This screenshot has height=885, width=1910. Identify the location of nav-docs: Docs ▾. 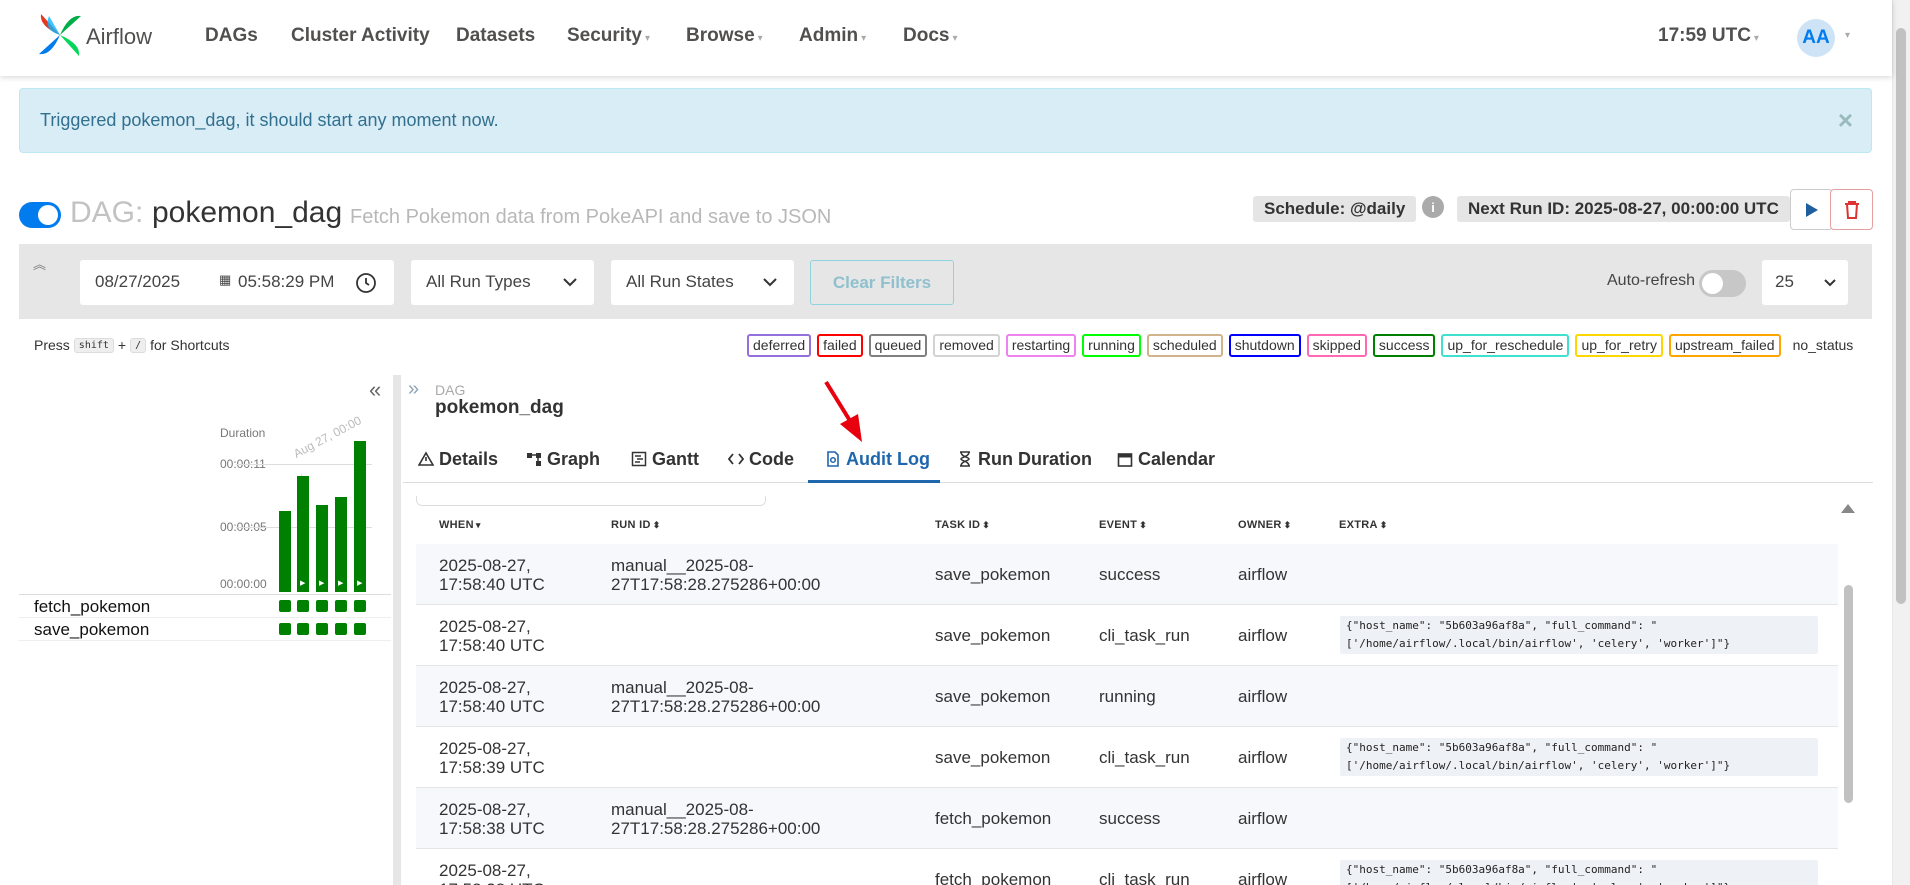
(930, 36).